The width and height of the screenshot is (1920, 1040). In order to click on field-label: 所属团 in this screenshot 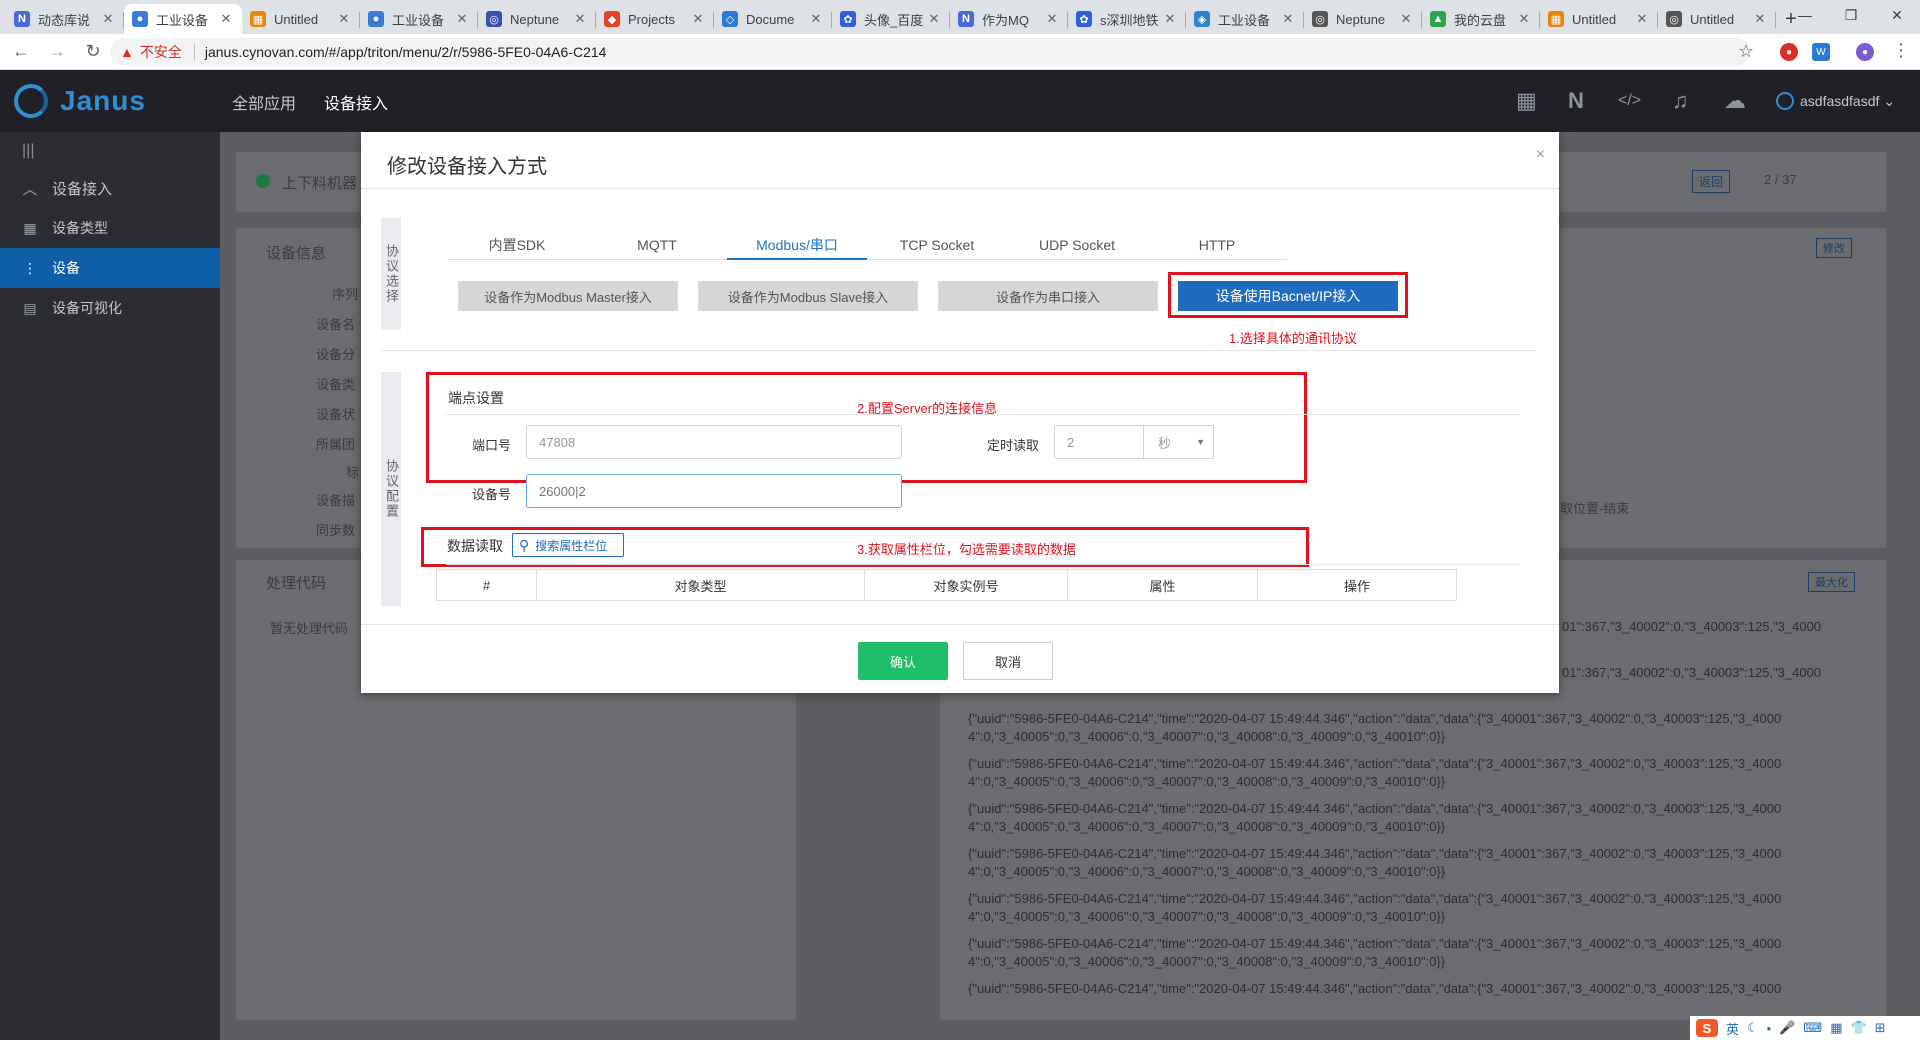, I will do `click(336, 444)`.